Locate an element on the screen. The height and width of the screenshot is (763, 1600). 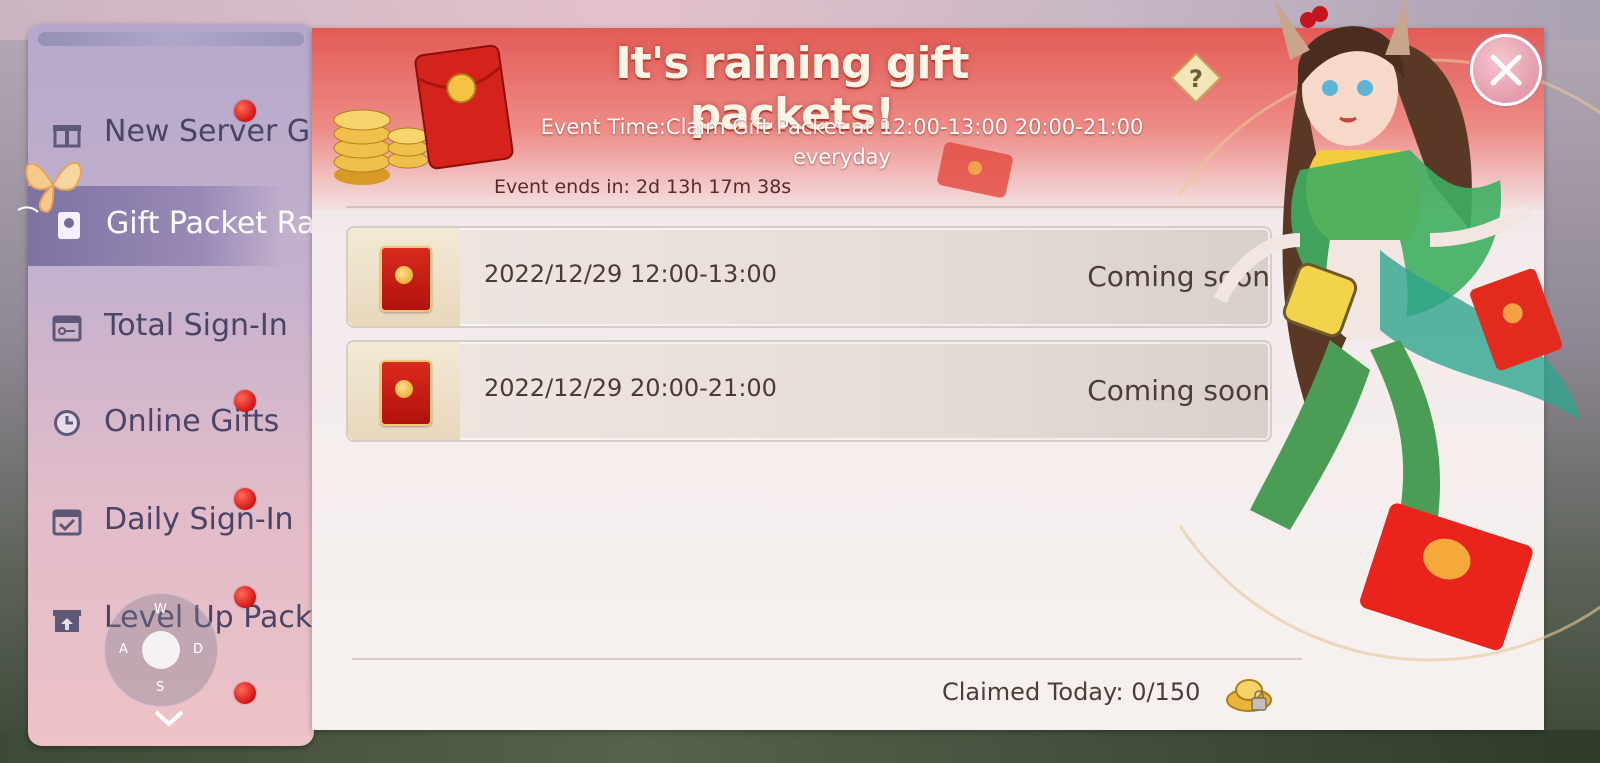
gift-packet-row: 2022/12/29 12:00-13:00 Coming soon is located at coordinates (809, 277).